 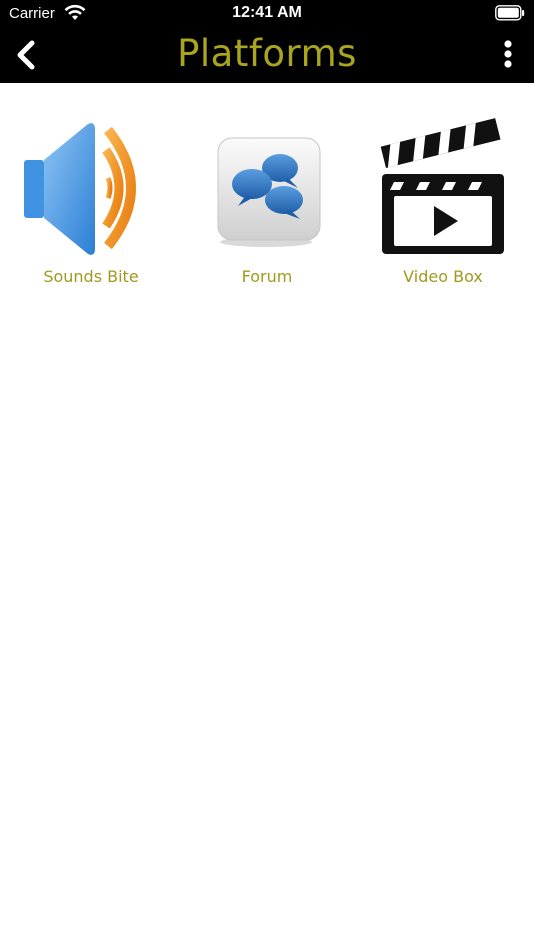 I want to click on platform-label: Video Box, so click(x=443, y=276).